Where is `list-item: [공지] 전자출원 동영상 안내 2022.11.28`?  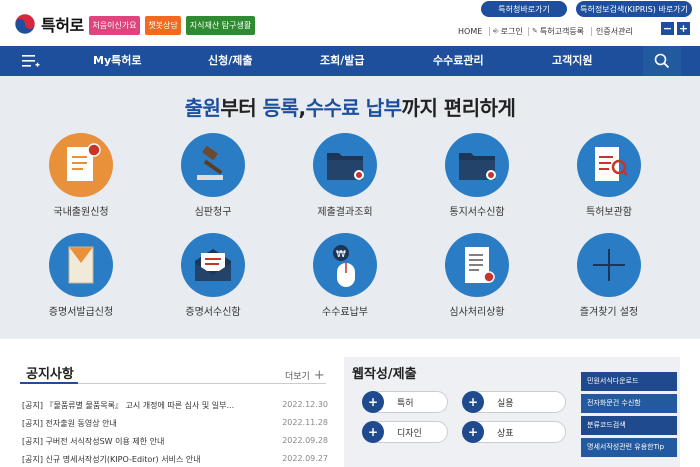 list-item: [공지] 전자출원 동영상 안내 2022.11.28 is located at coordinates (175, 423).